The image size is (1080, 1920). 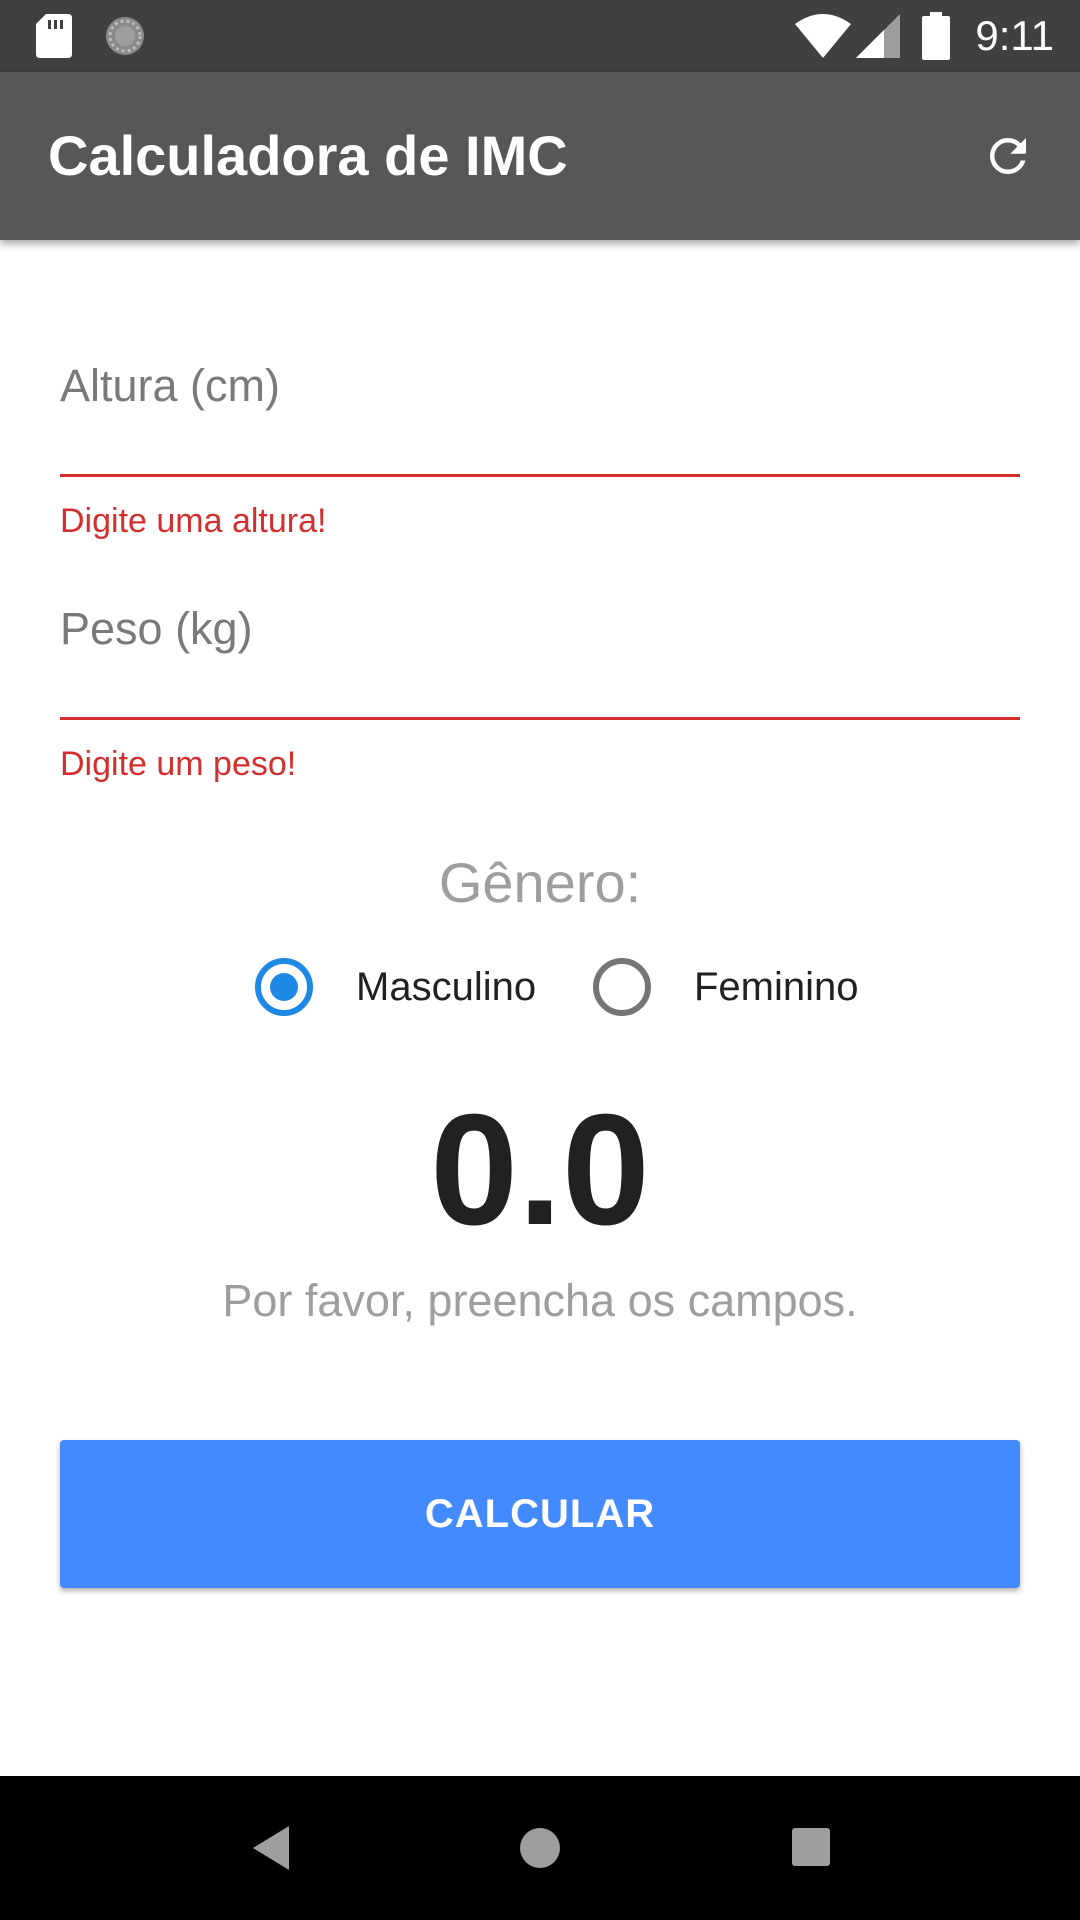 I want to click on cell-signal-icon, so click(x=878, y=36).